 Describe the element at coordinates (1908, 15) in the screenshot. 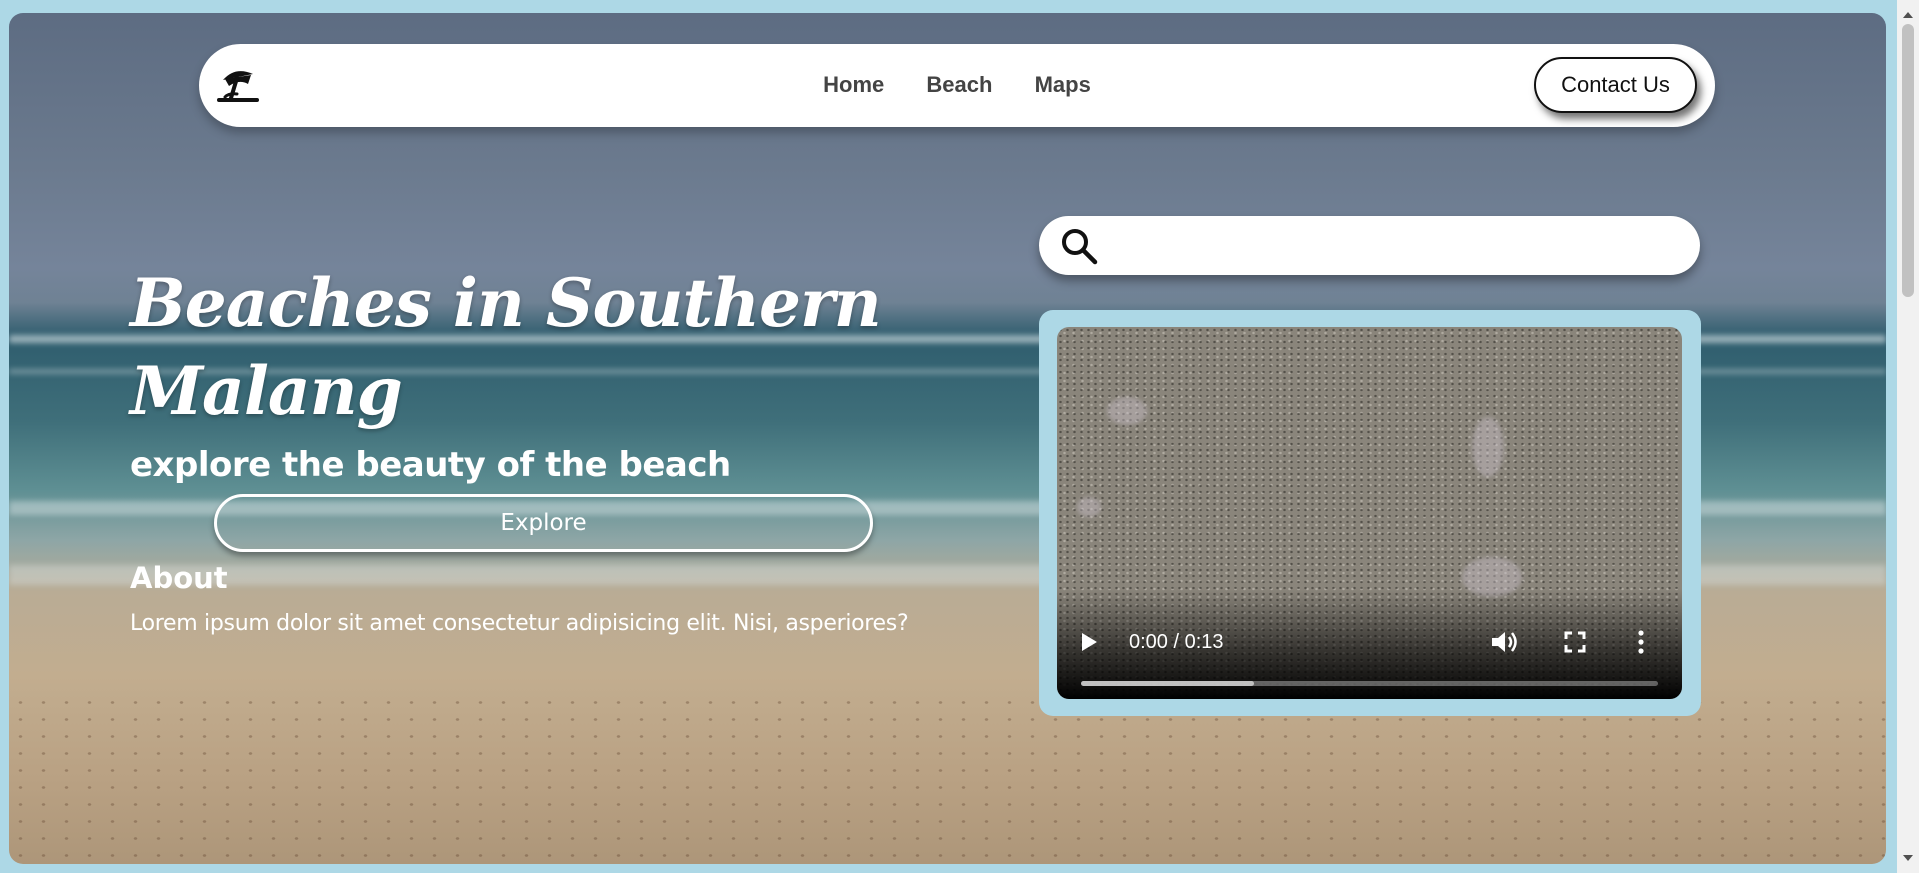

I see `scroll-up-arrow` at that location.